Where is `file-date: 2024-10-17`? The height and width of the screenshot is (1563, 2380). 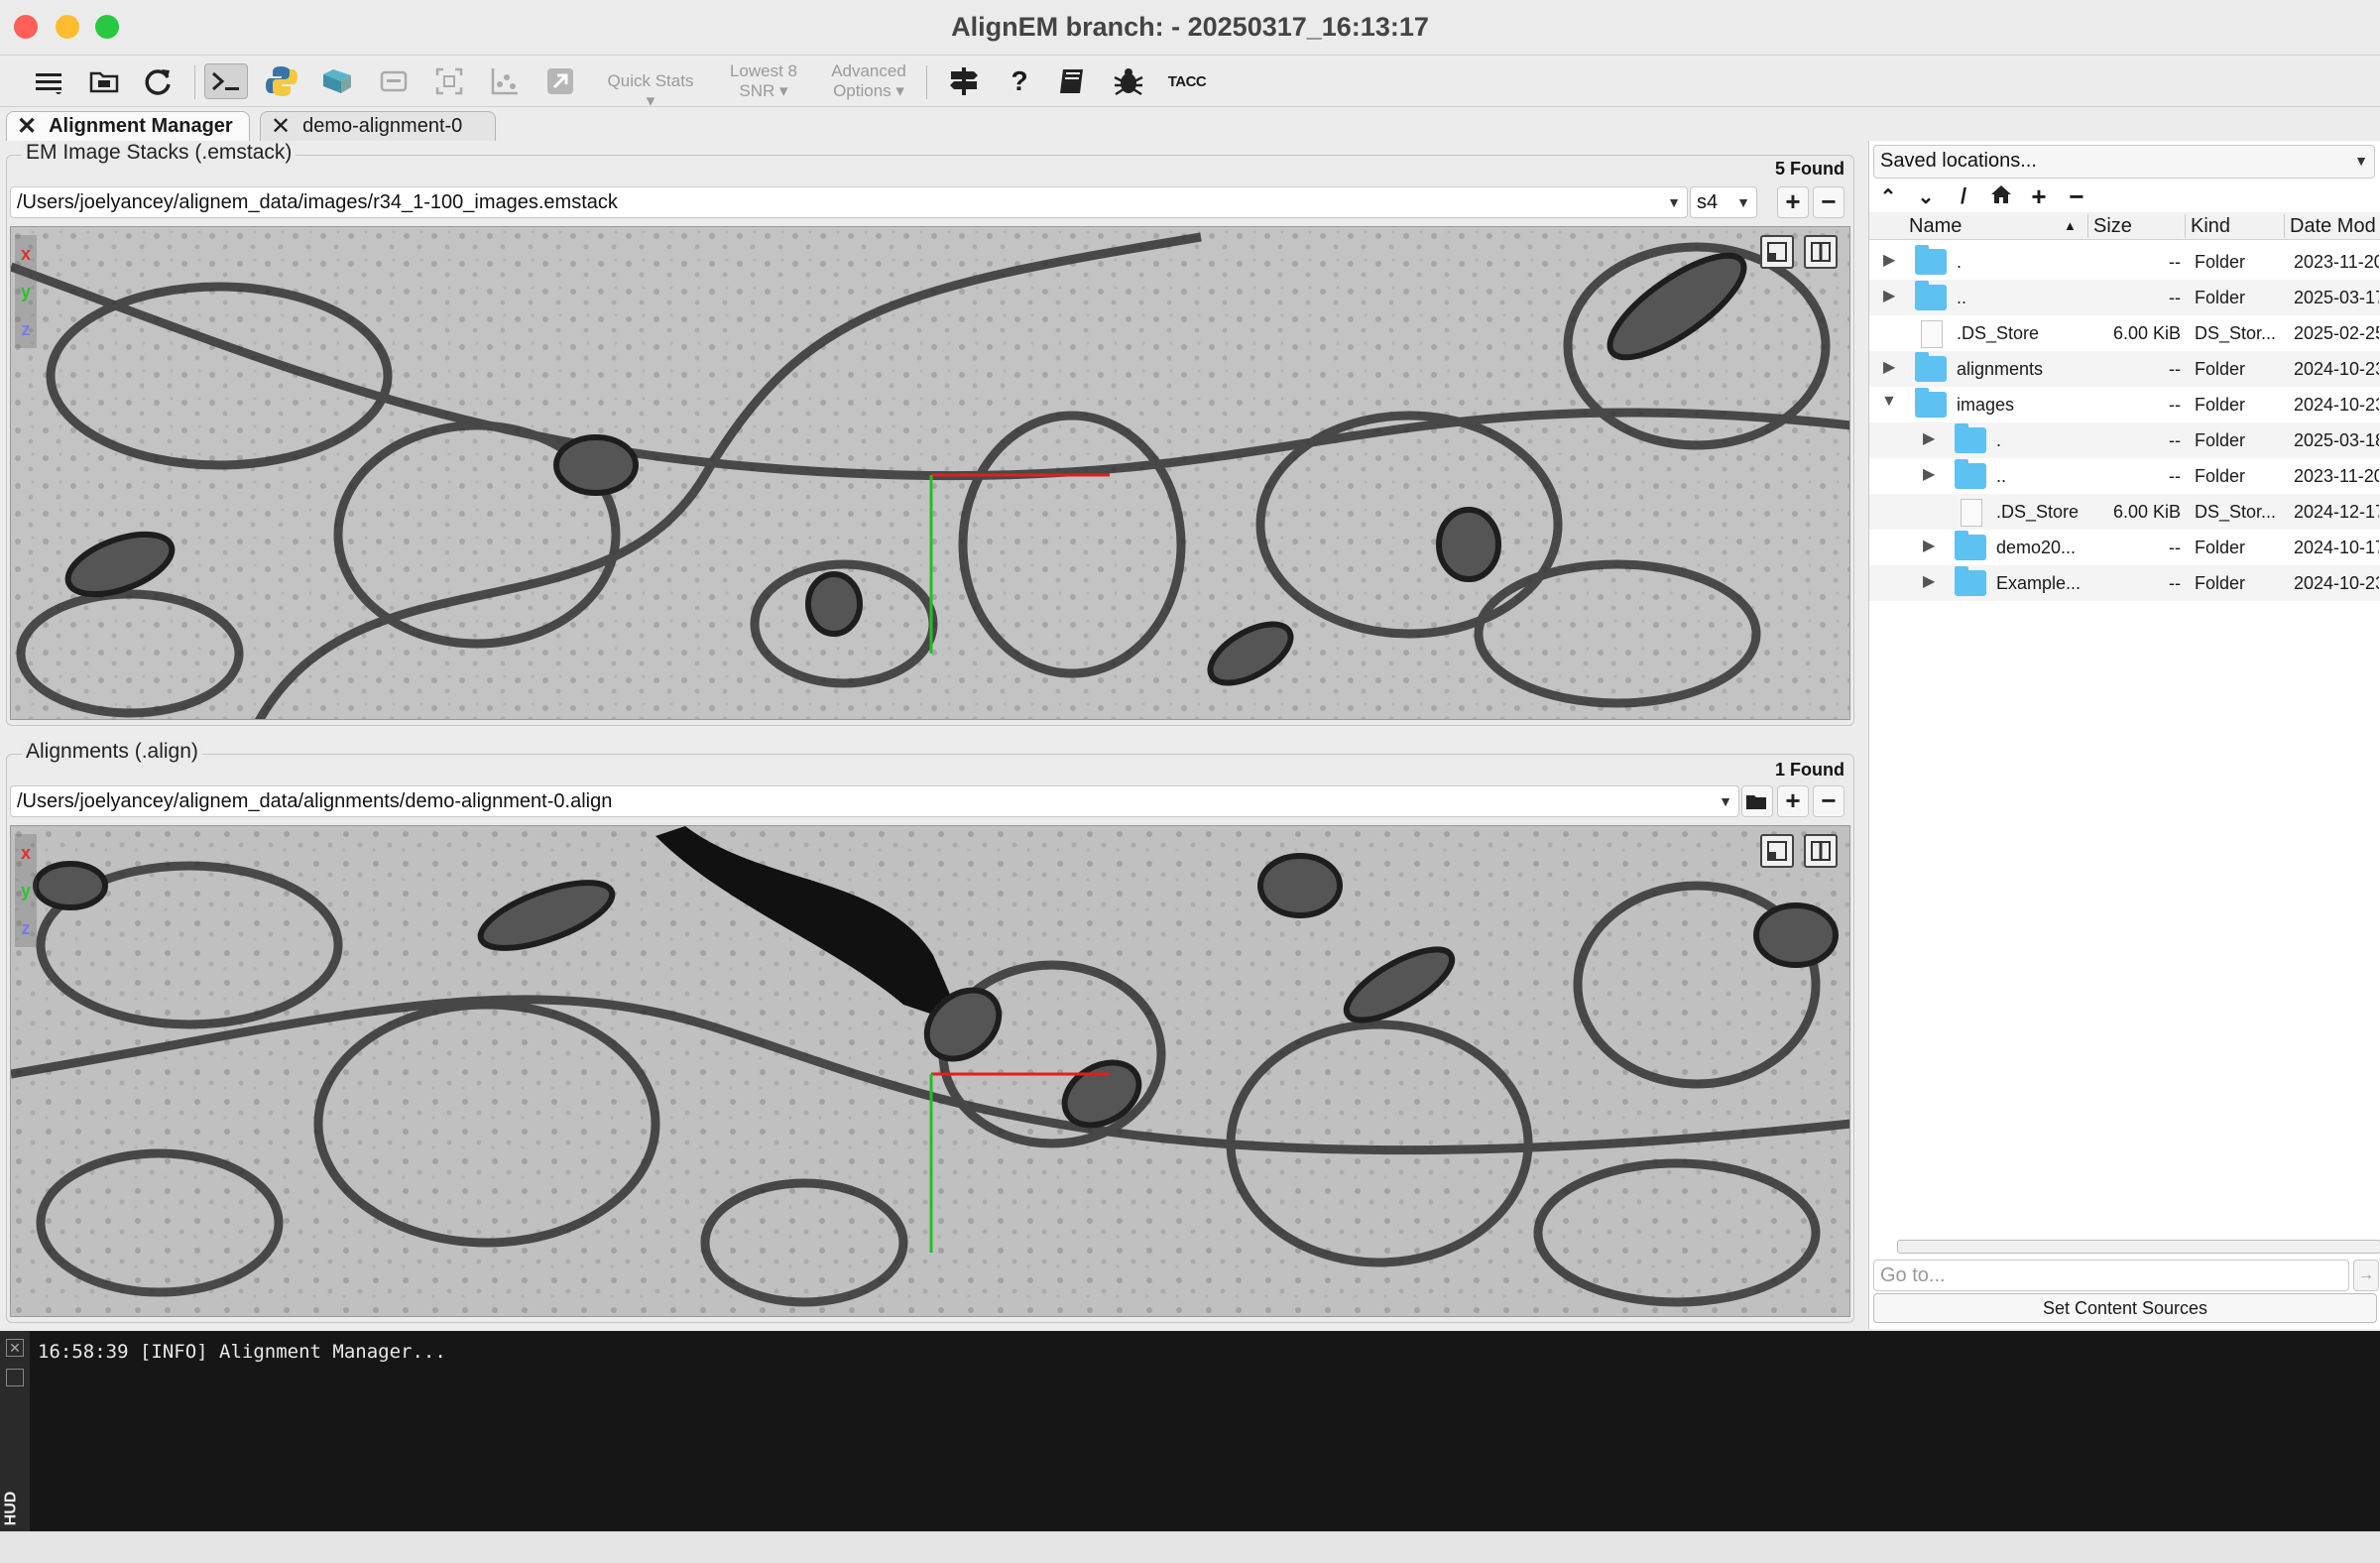 file-date: 2024-10-17 is located at coordinates (2336, 547).